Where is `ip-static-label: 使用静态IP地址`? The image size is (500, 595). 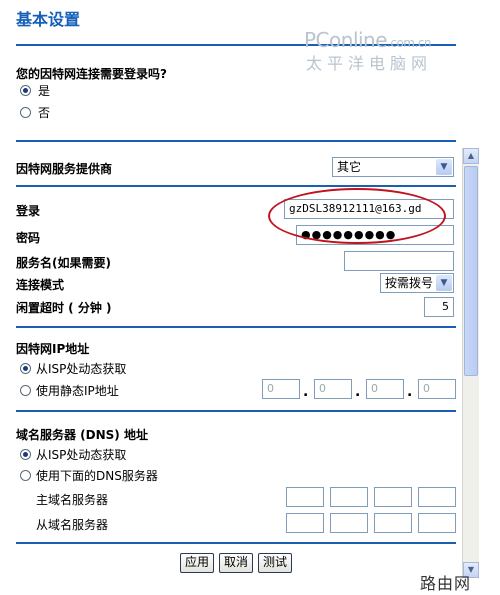
ip-static-label: 使用静态IP地址 is located at coordinates (77, 391).